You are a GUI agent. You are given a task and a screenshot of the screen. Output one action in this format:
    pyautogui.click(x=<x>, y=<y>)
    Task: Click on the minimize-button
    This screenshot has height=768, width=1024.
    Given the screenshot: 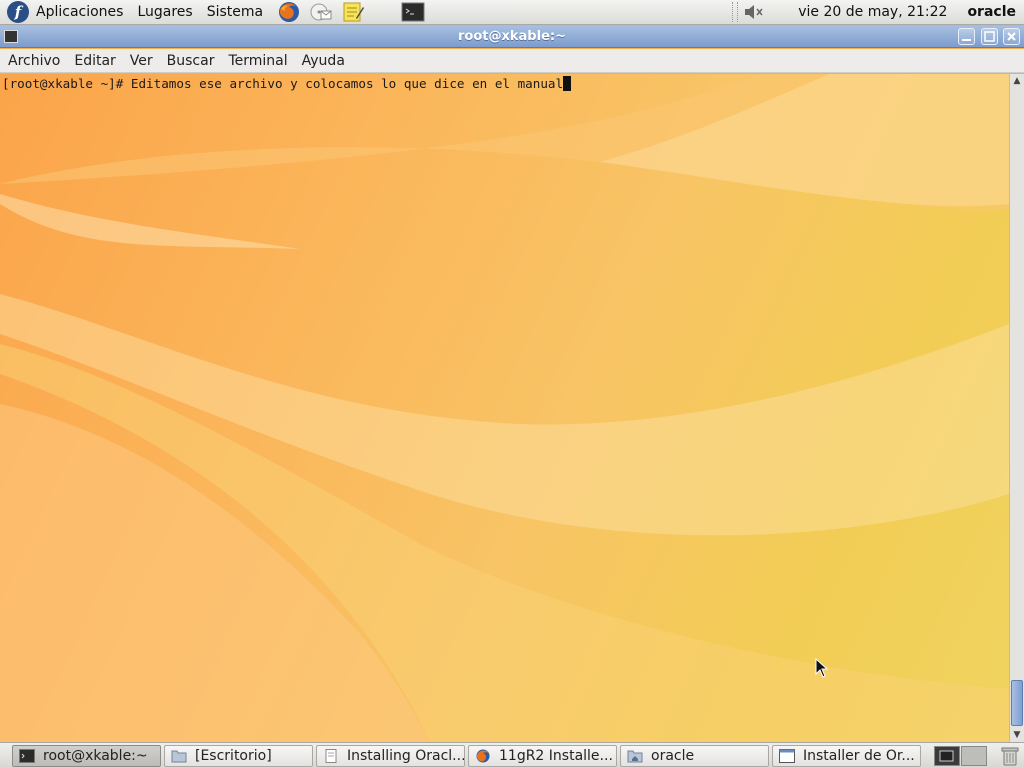 What is the action you would take?
    pyautogui.click(x=966, y=36)
    